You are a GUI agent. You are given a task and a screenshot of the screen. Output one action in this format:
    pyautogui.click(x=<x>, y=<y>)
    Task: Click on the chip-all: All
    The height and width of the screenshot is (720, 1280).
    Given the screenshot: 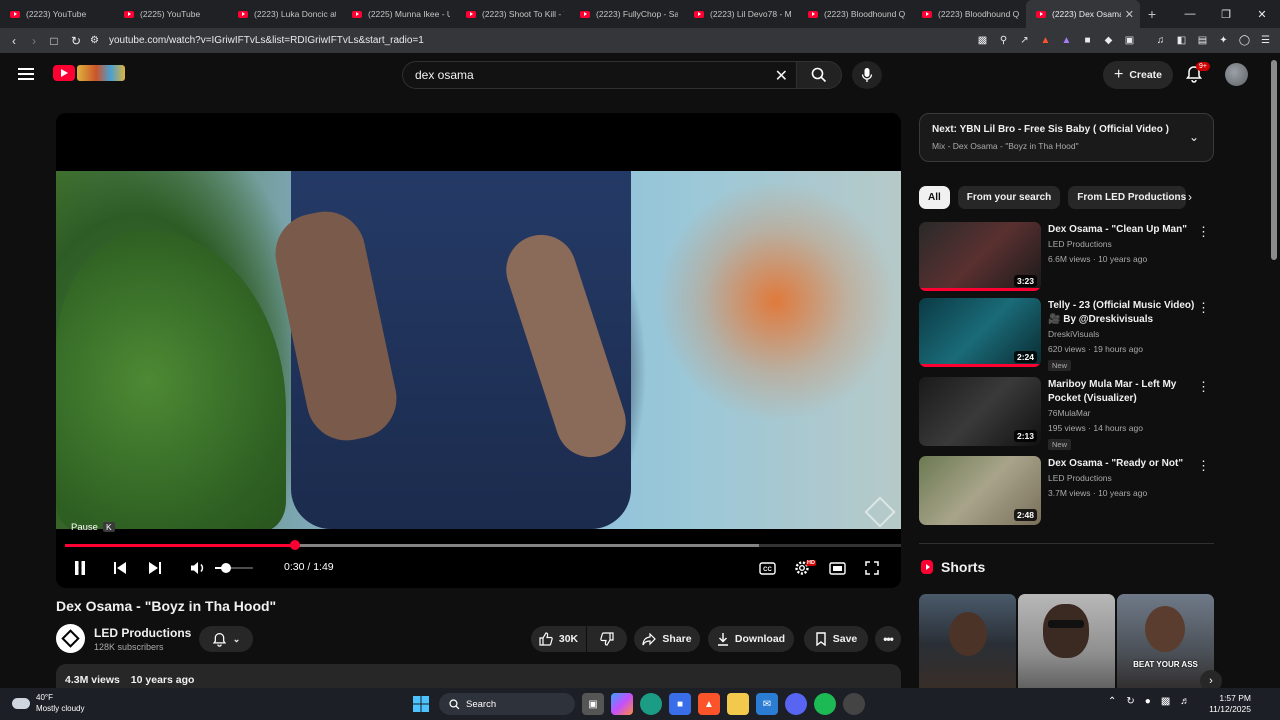 What is the action you would take?
    pyautogui.click(x=934, y=197)
    